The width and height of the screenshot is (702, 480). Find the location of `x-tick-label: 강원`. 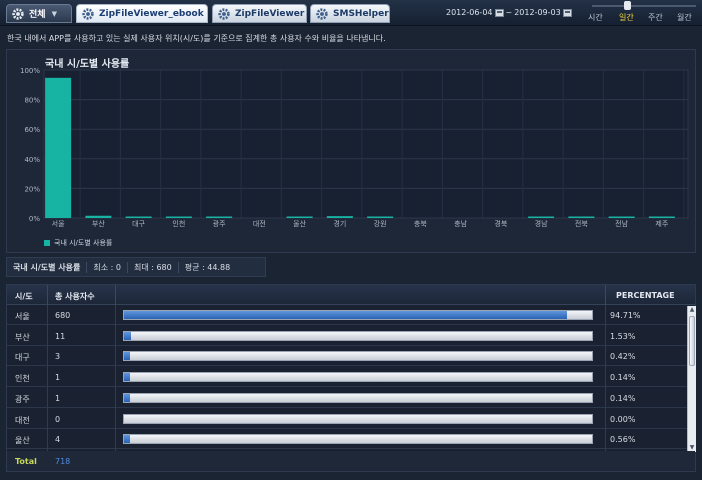

x-tick-label: 강원 is located at coordinates (380, 223).